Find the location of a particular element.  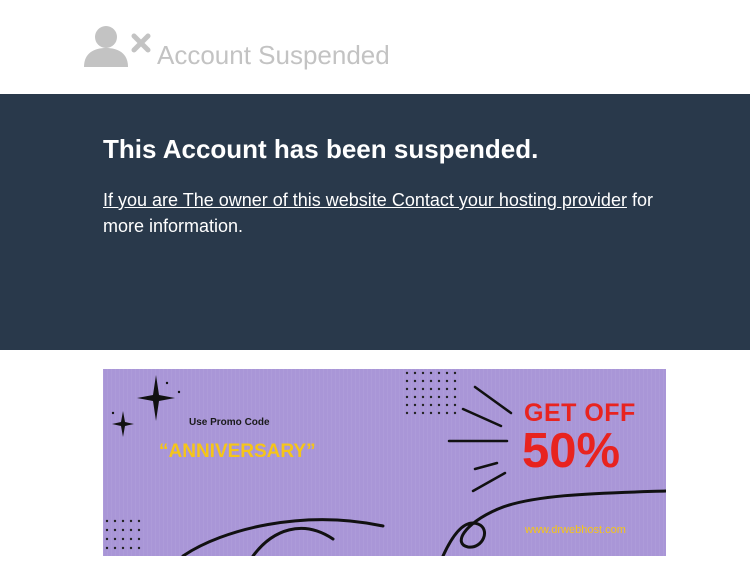

offer-percentage: 50% is located at coordinates (571, 451).